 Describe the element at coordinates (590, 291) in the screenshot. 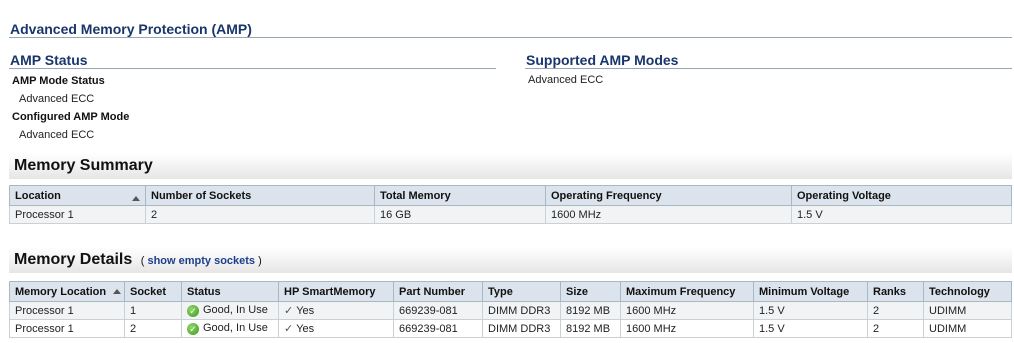

I see `column-header-size: Size` at that location.